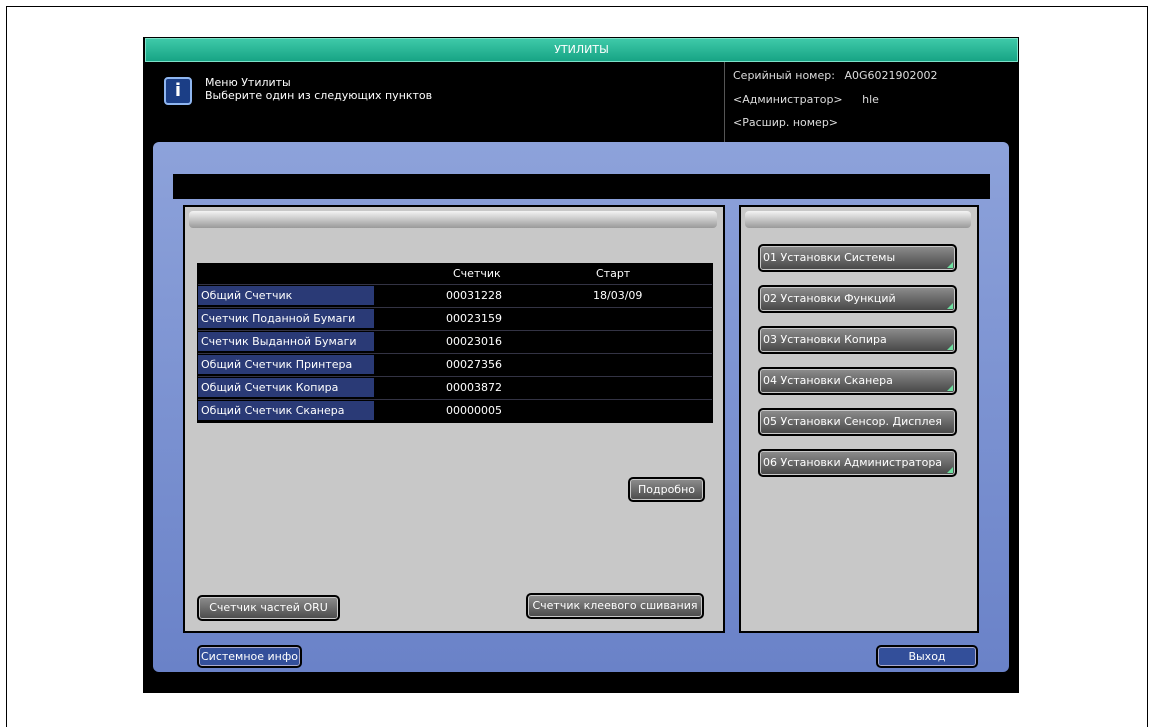 Image resolution: width=1152 pixels, height=727 pixels. Describe the element at coordinates (852, 421) in the screenshot. I see `touch-display-settings-label: 05 Установки Сенсор. Дисплея` at that location.